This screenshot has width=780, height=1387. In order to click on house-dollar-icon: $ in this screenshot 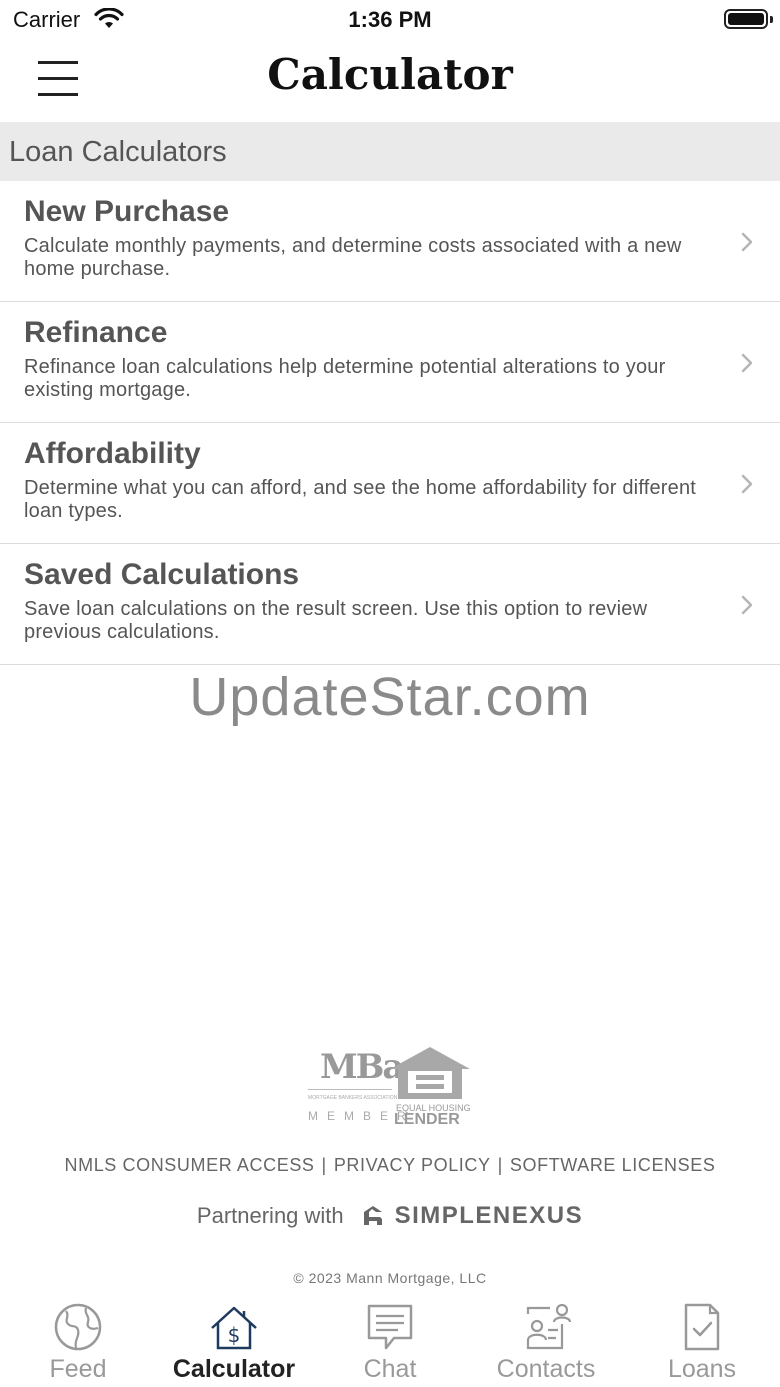, I will do `click(234, 1328)`.